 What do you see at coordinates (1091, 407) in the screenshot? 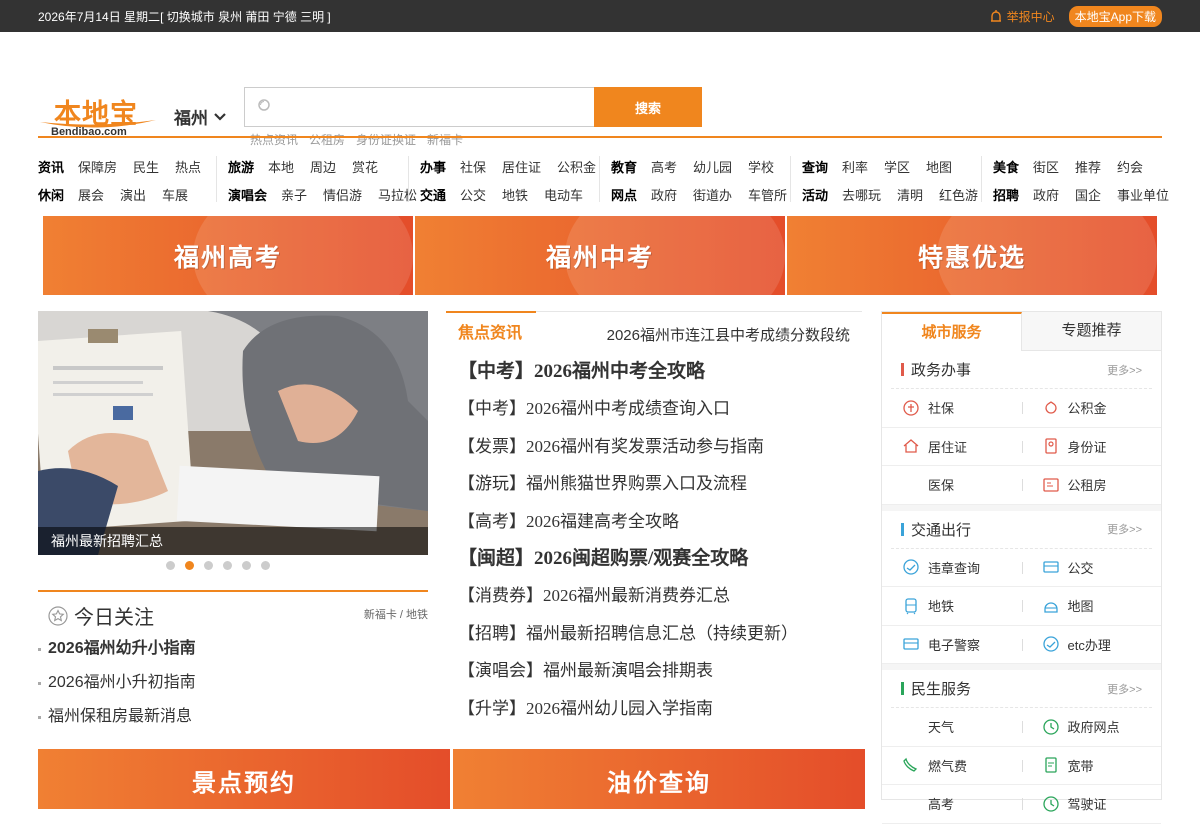
I see `service-item: 公积金` at bounding box center [1091, 407].